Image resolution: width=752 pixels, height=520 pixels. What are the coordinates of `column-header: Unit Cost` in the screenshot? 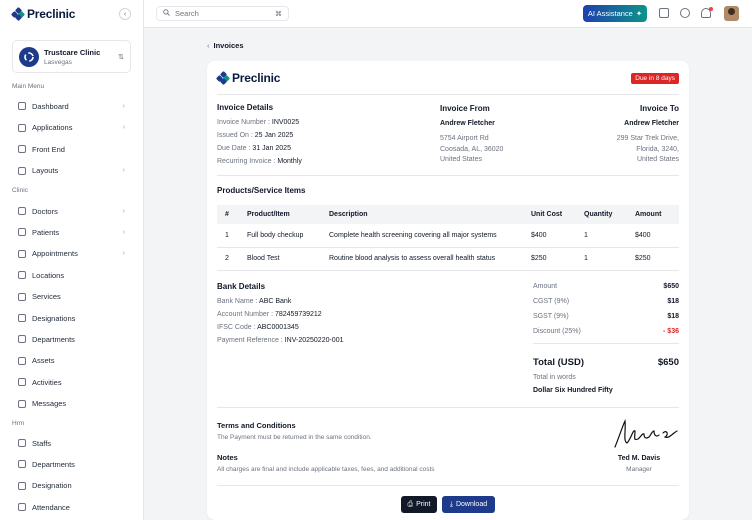 It's located at (549, 214).